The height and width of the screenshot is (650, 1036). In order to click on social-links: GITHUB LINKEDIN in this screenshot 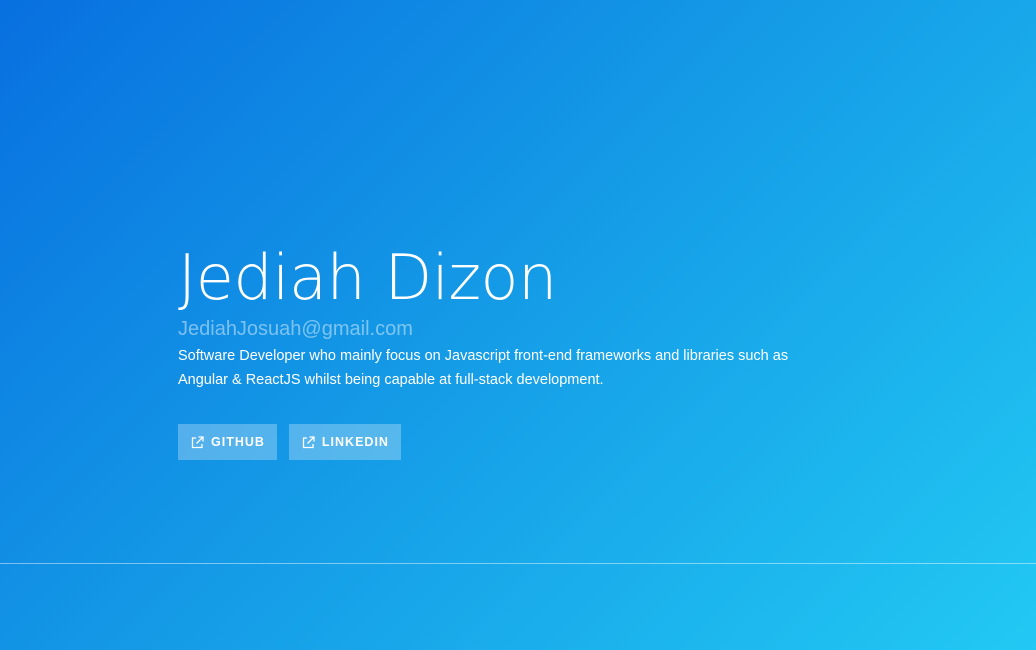, I will do `click(528, 442)`.